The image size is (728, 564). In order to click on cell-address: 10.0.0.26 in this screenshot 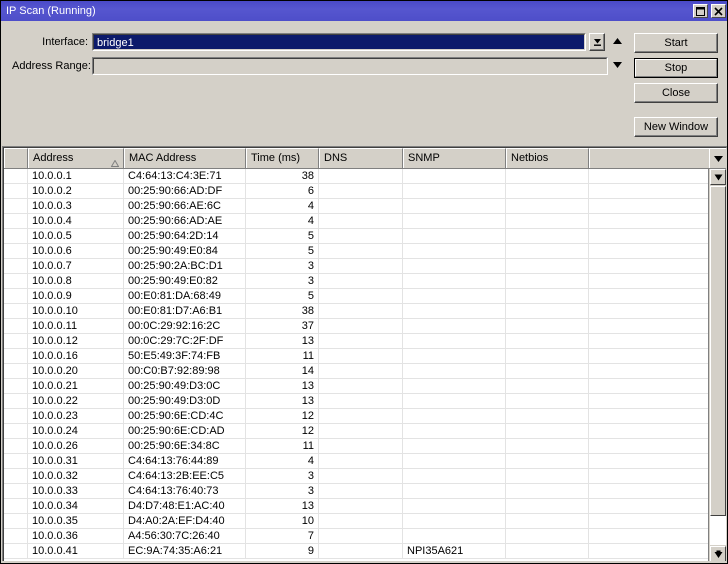, I will do `click(76, 446)`.